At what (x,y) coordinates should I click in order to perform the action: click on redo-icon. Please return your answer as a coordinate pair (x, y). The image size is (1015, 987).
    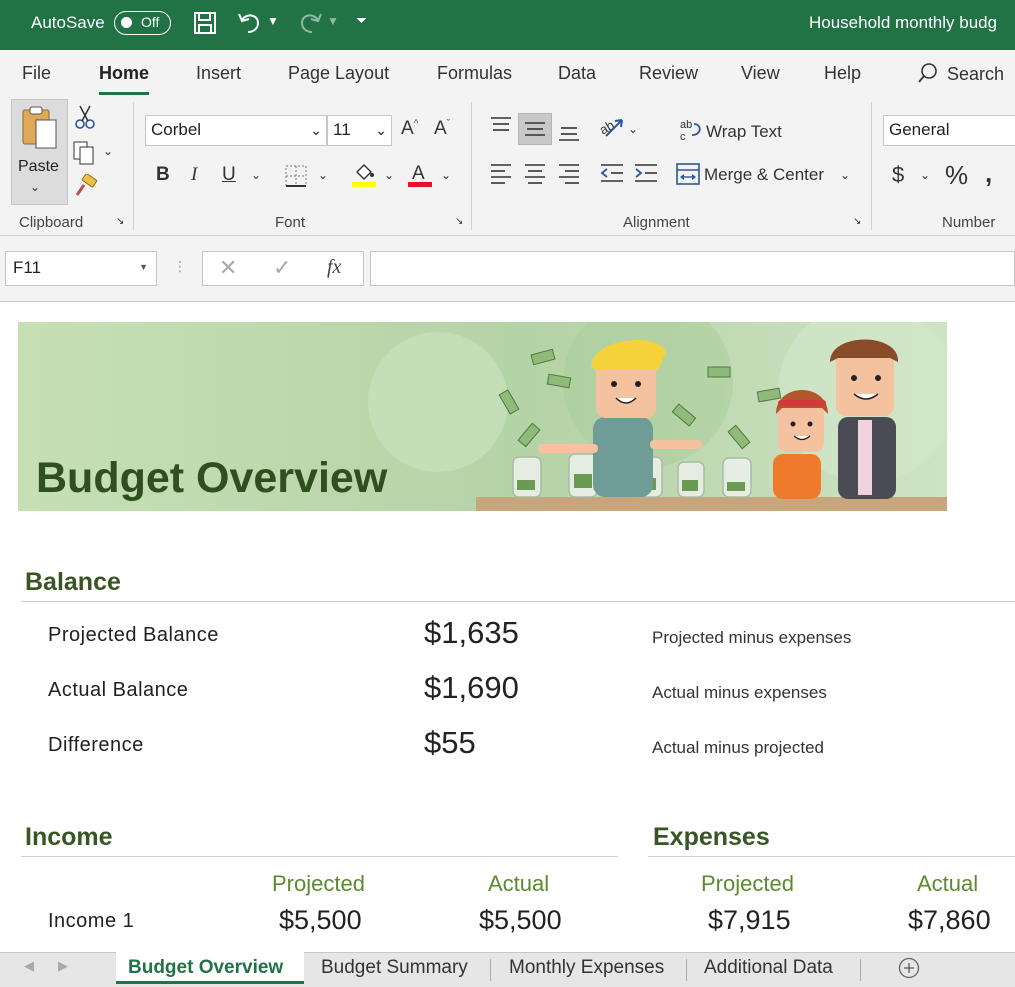
    Looking at the image, I should click on (310, 26).